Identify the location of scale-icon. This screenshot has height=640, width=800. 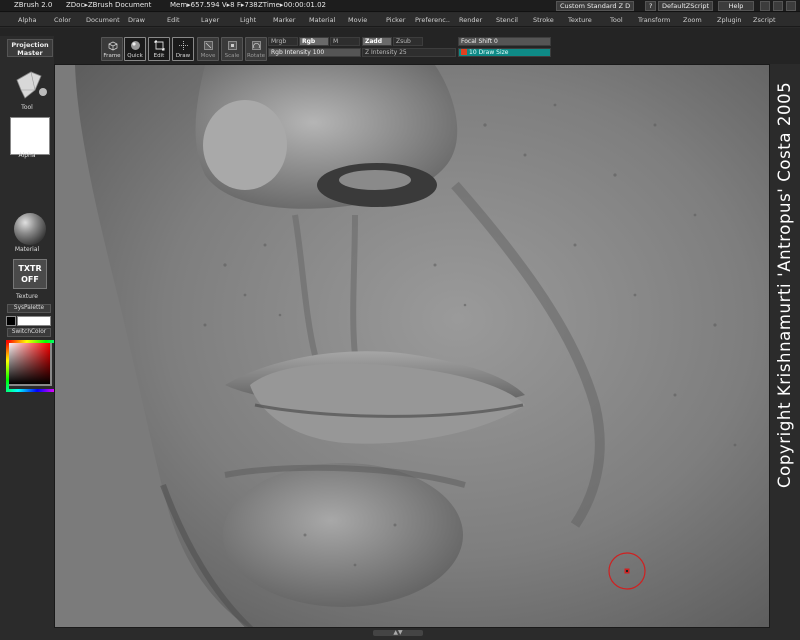
(232, 45).